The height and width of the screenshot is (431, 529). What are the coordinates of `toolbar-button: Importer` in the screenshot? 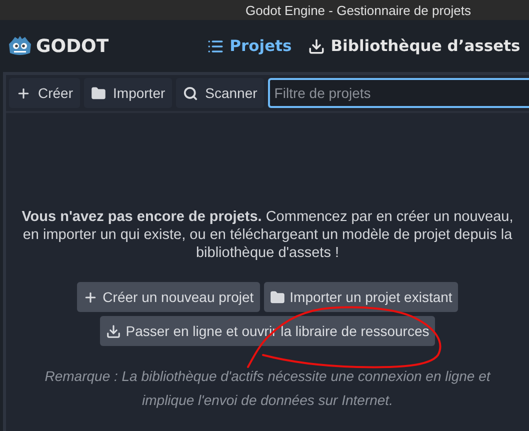 It's located at (128, 93).